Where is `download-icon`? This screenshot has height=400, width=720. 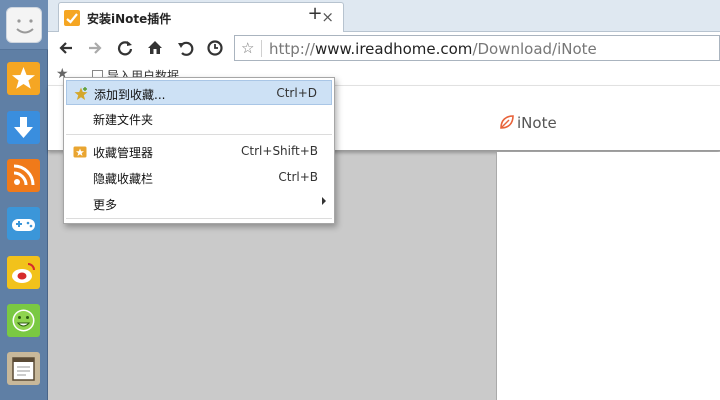
download-icon is located at coordinates (23, 127).